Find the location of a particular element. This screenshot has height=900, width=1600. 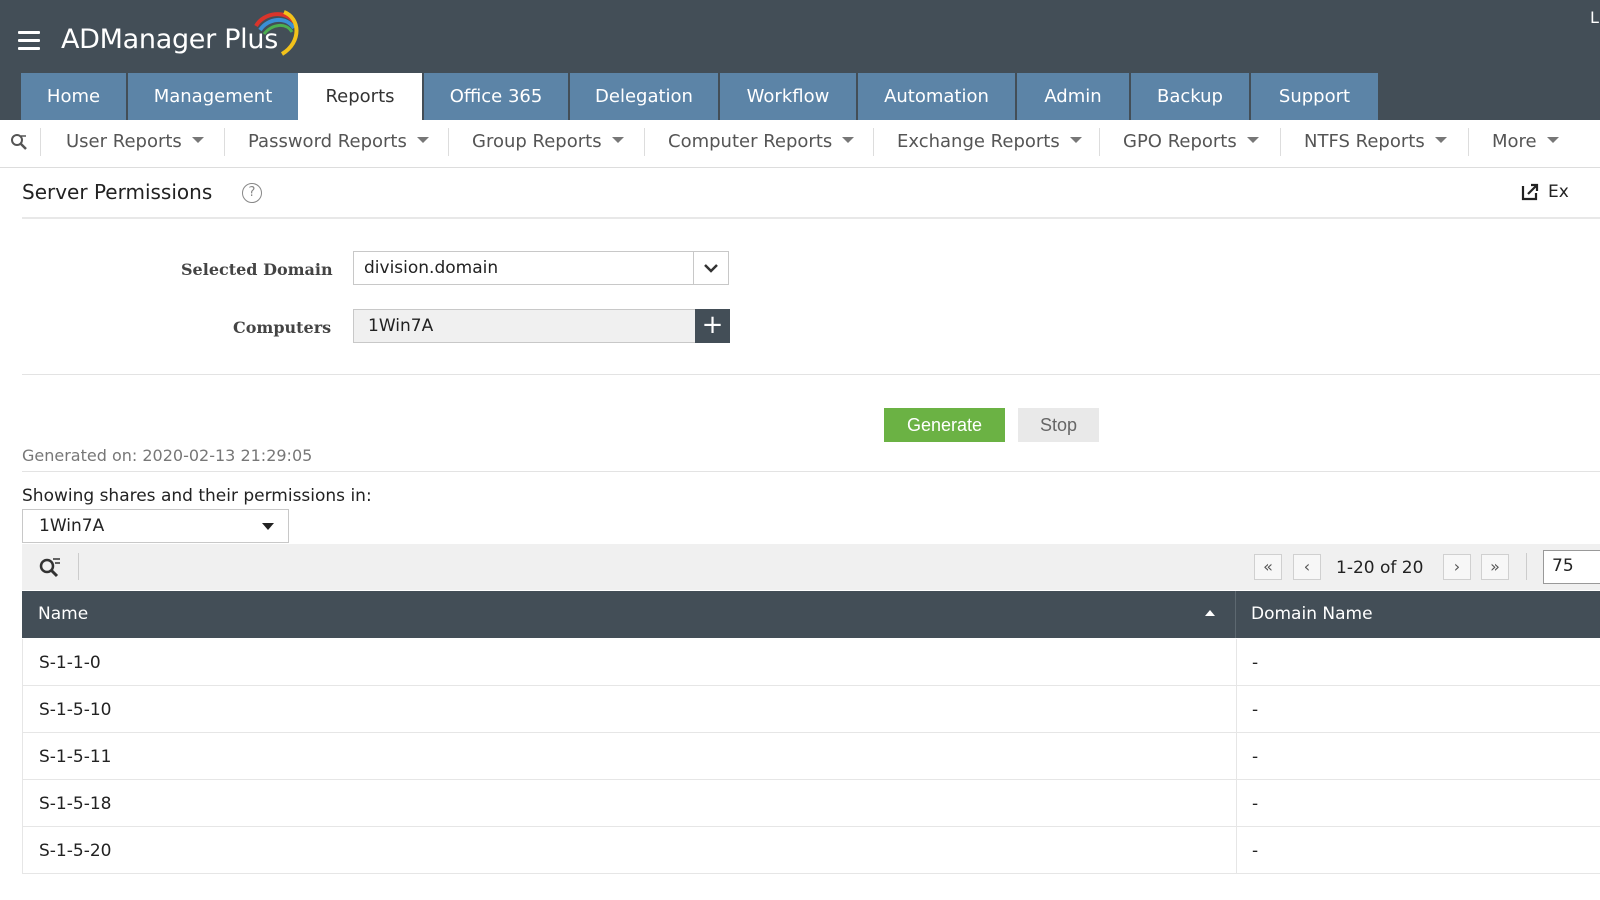

nav-label: Computer Reports is located at coordinates (750, 141).